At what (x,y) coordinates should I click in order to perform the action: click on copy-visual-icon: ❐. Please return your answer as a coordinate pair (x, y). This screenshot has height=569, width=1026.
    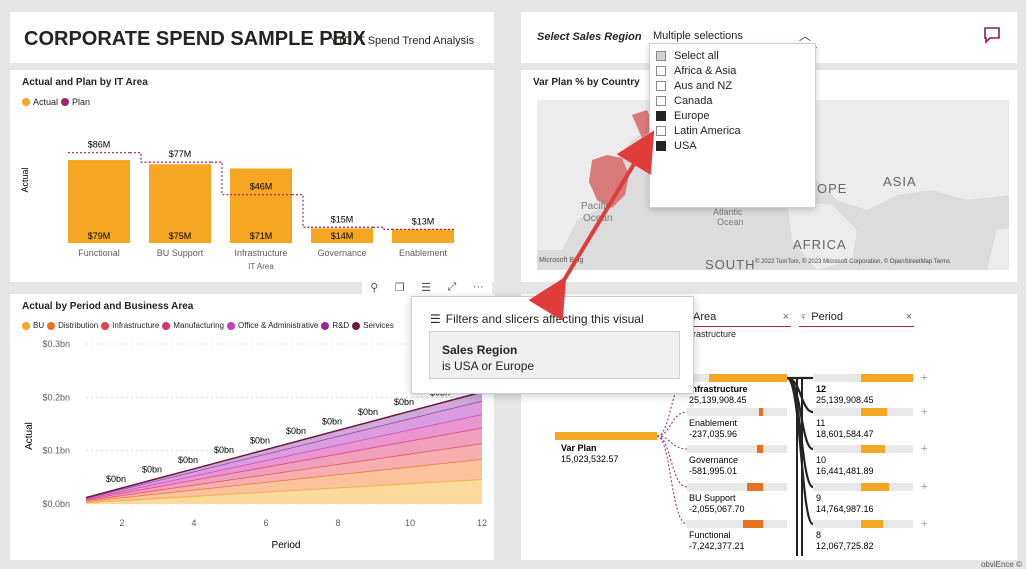
    Looking at the image, I should click on (400, 287).